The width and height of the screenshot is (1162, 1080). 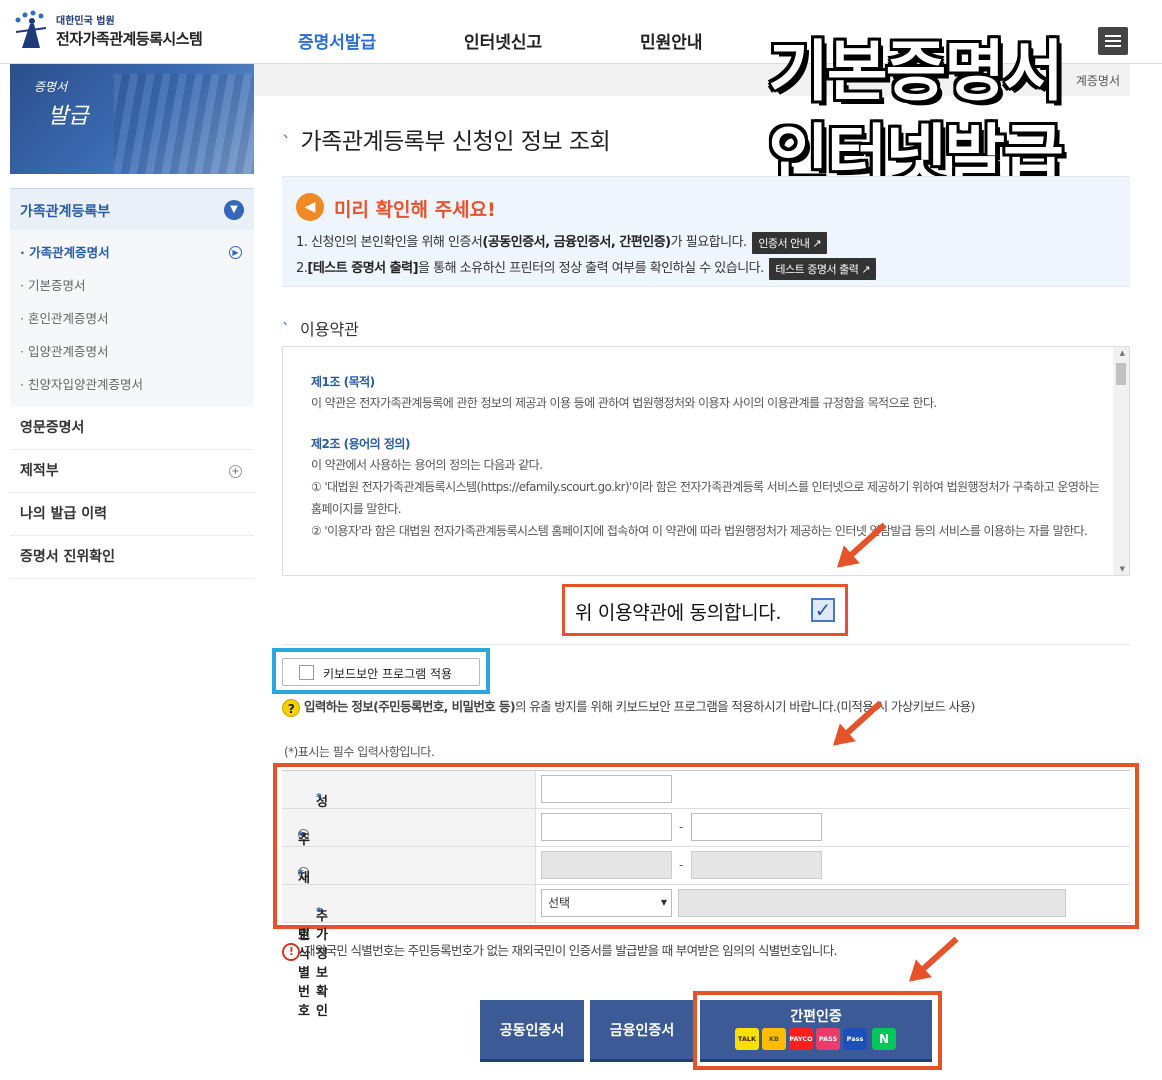 I want to click on naver-icon: N, so click(x=884, y=1039).